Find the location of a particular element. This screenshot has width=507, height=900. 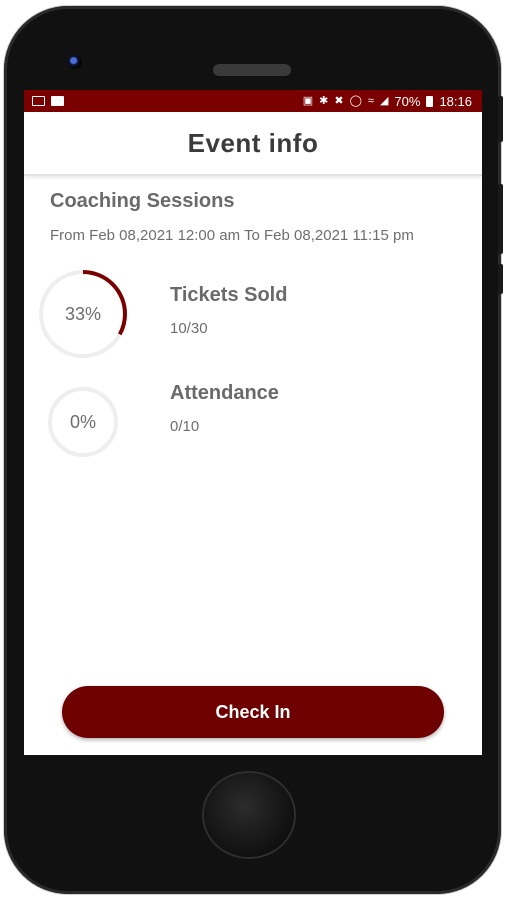

battery-percent: 70% is located at coordinates (407, 101).